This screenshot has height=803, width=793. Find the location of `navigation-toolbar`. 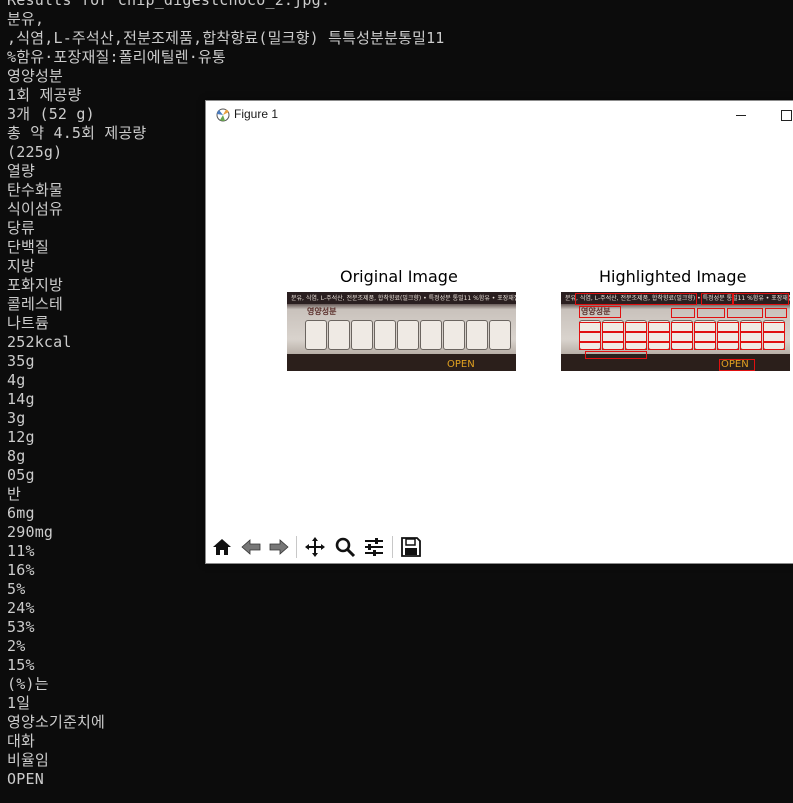

navigation-toolbar is located at coordinates (499, 546).